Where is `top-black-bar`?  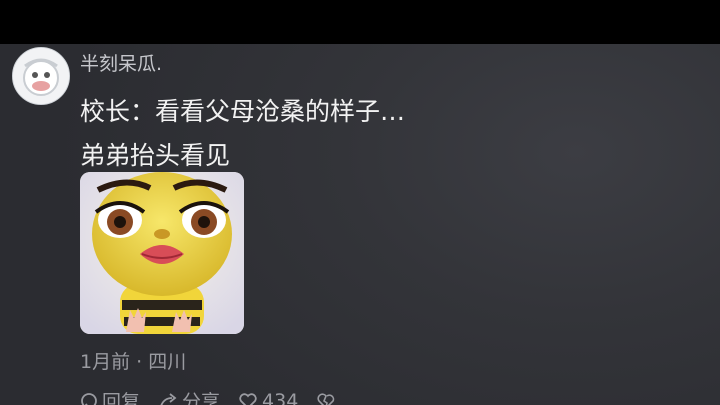 top-black-bar is located at coordinates (360, 22).